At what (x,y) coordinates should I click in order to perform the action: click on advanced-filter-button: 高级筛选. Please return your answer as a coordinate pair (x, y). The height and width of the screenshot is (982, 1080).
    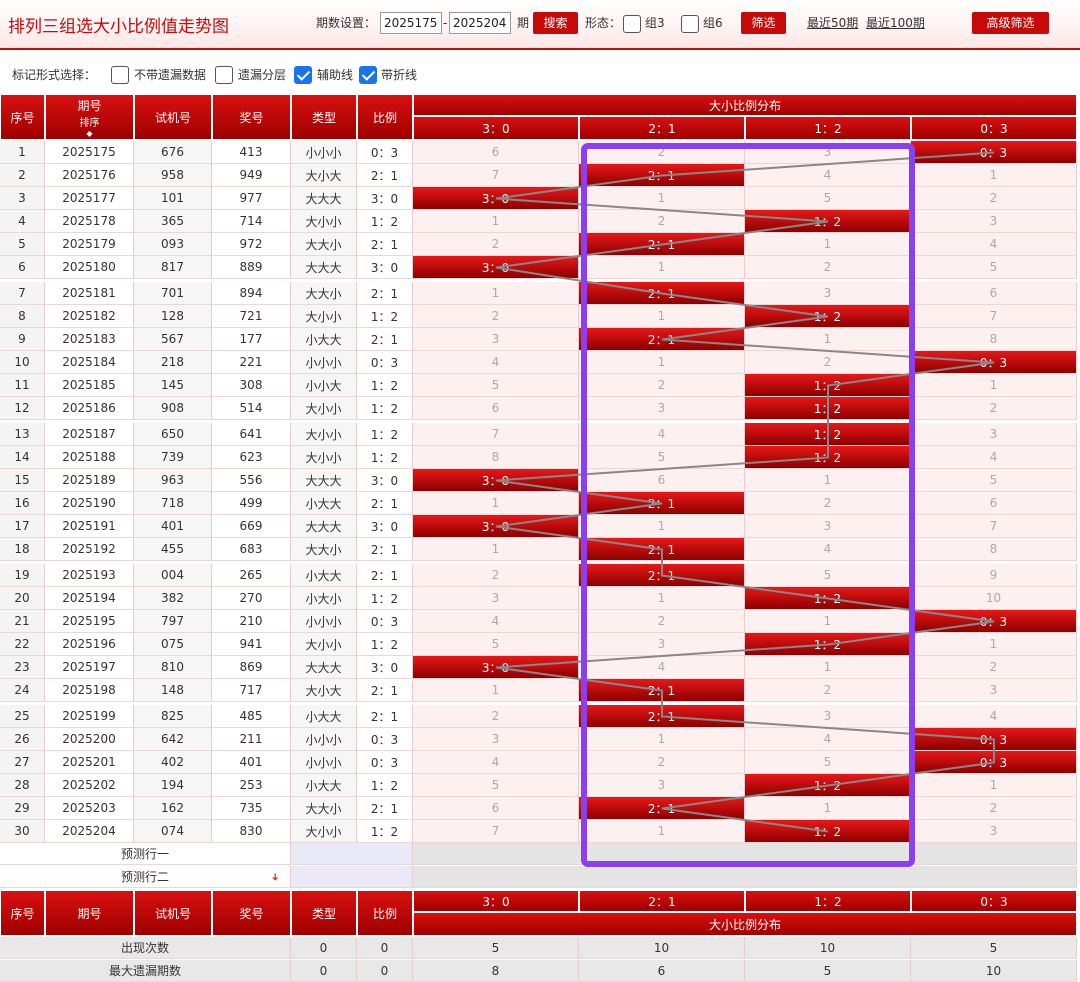
    Looking at the image, I should click on (1010, 23).